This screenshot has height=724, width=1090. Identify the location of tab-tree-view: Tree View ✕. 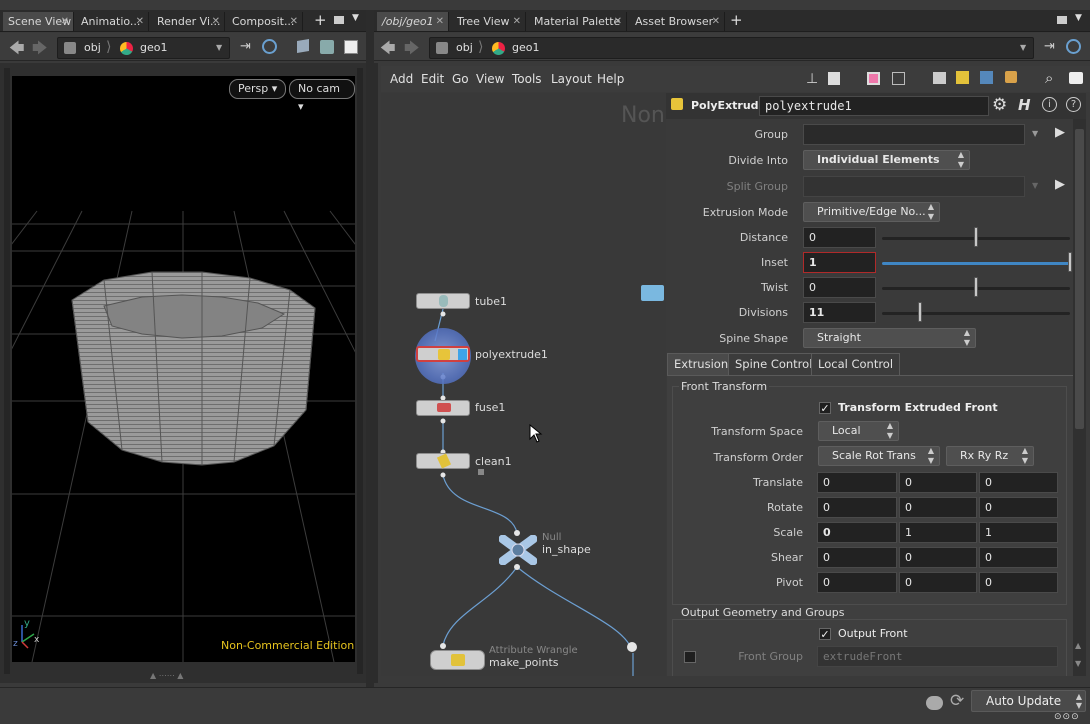
(489, 21).